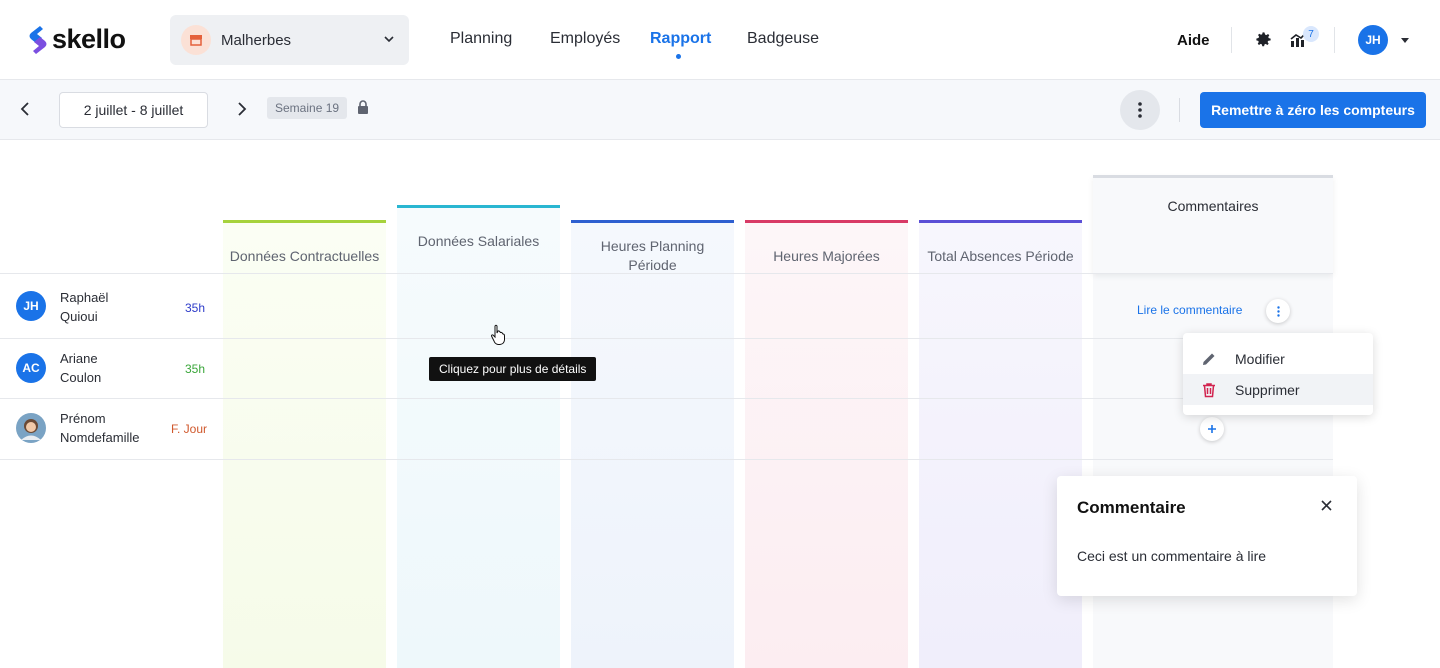 This screenshot has width=1440, height=668. I want to click on employee-name: Prénom Nomdefamille, so click(110, 428).